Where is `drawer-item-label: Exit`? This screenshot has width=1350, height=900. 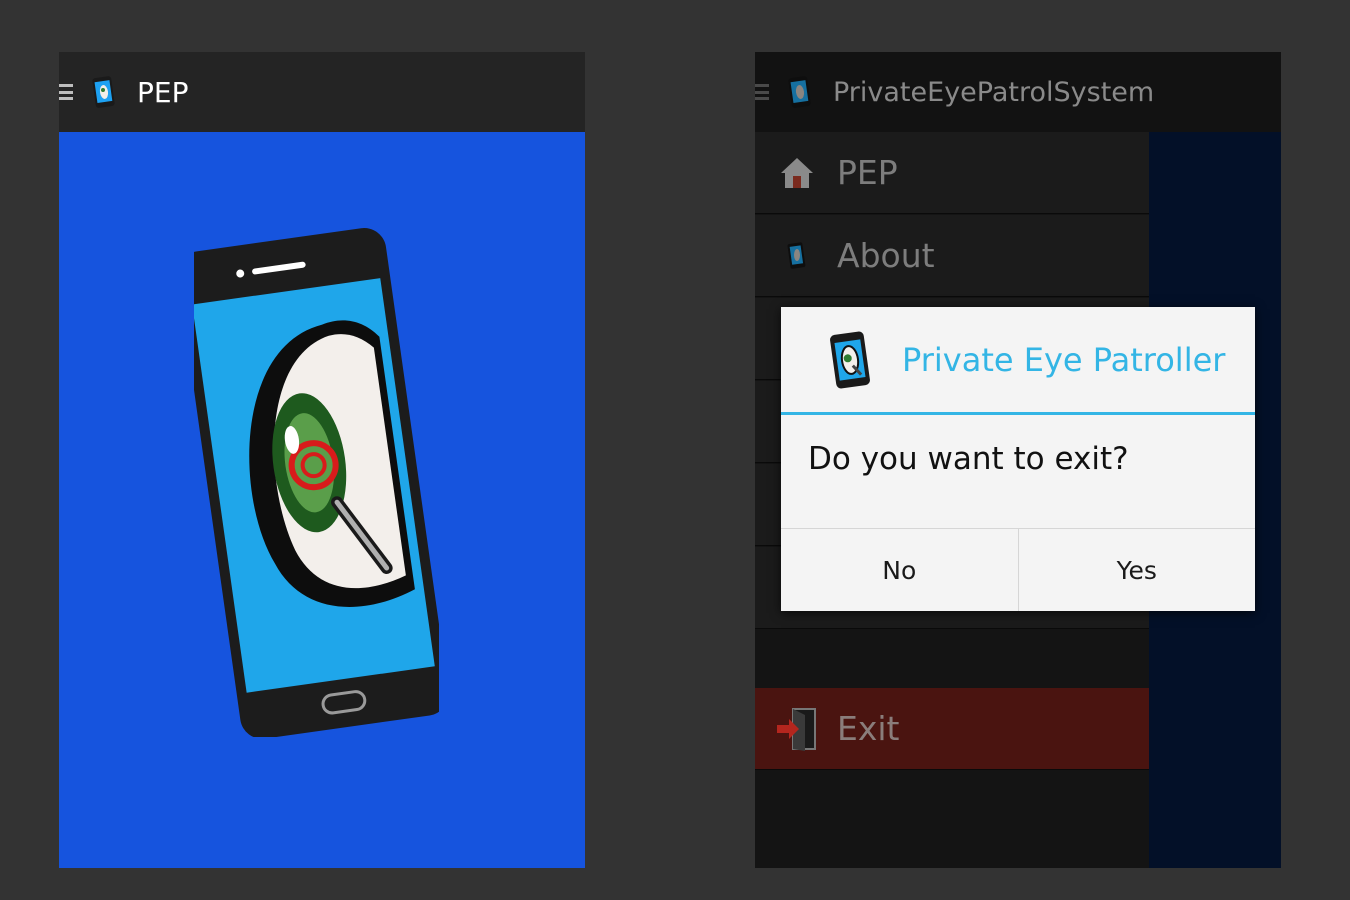
drawer-item-label: Exit is located at coordinates (868, 728).